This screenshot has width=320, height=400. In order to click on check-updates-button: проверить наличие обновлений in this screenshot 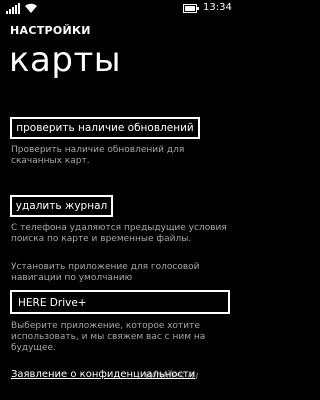, I will do `click(105, 128)`.